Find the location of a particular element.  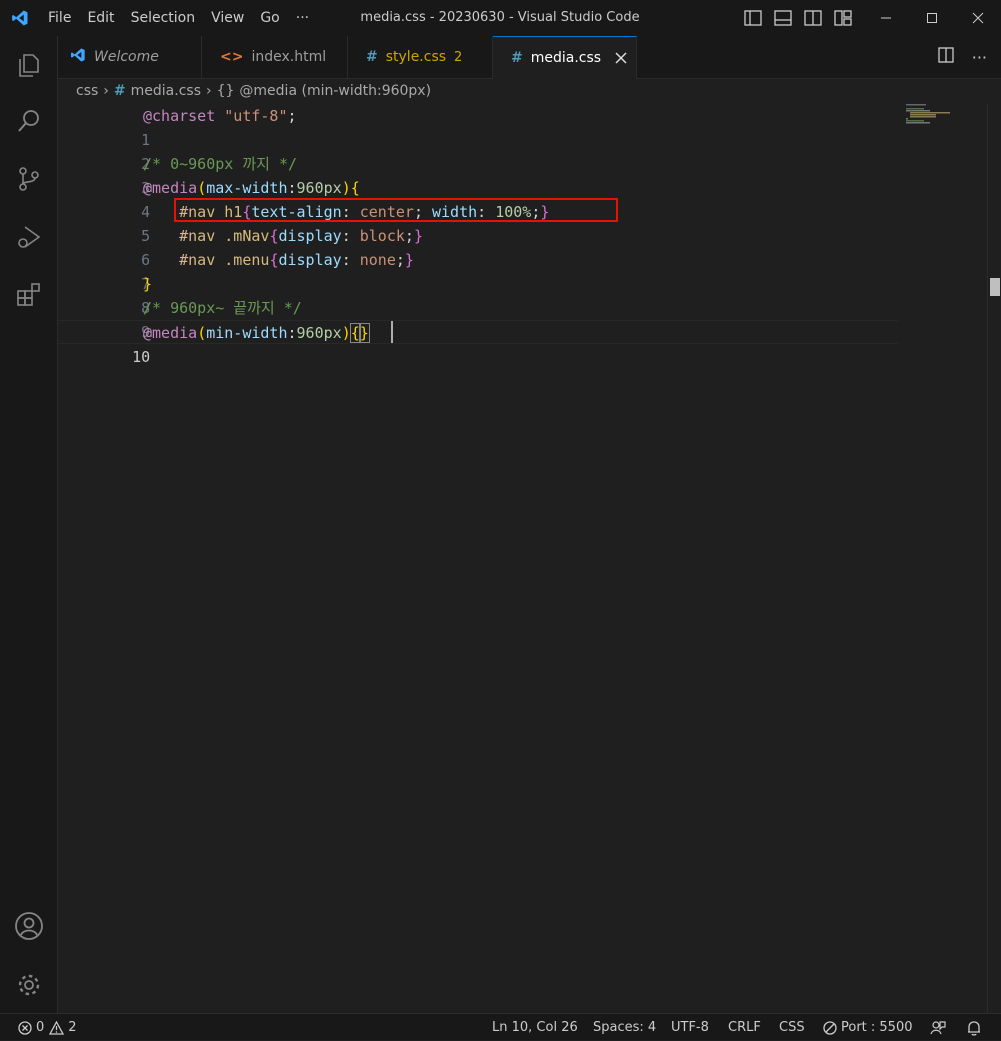

menu-selection: Selection is located at coordinates (163, 18).